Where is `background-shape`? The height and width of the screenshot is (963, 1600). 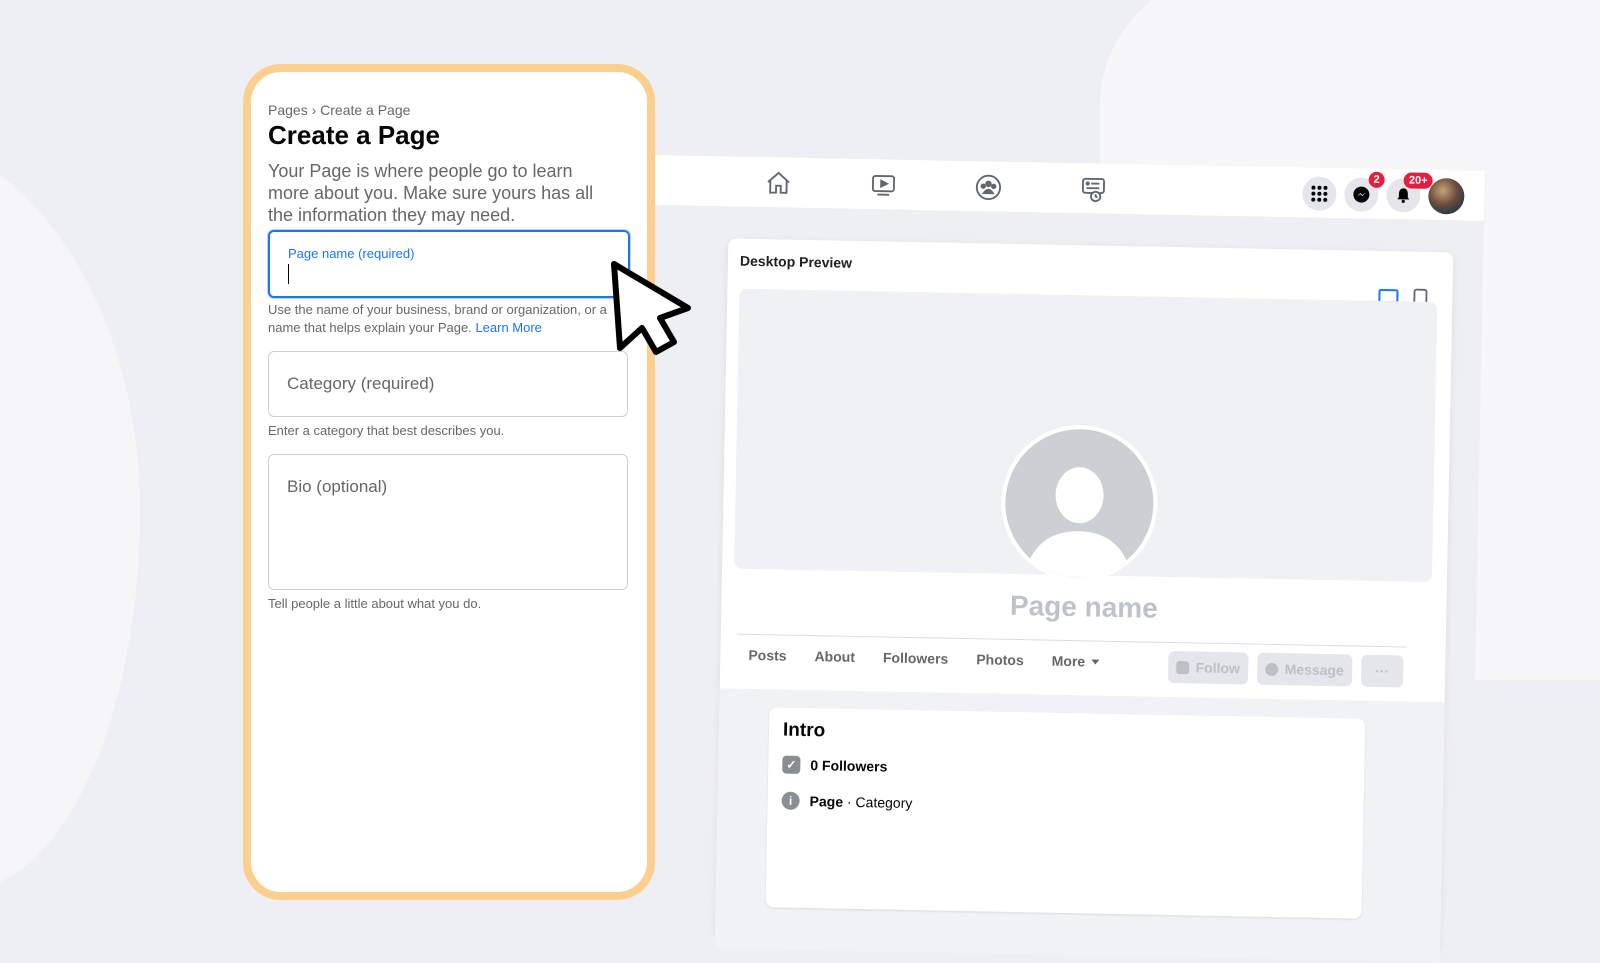
background-shape is located at coordinates (70, 510).